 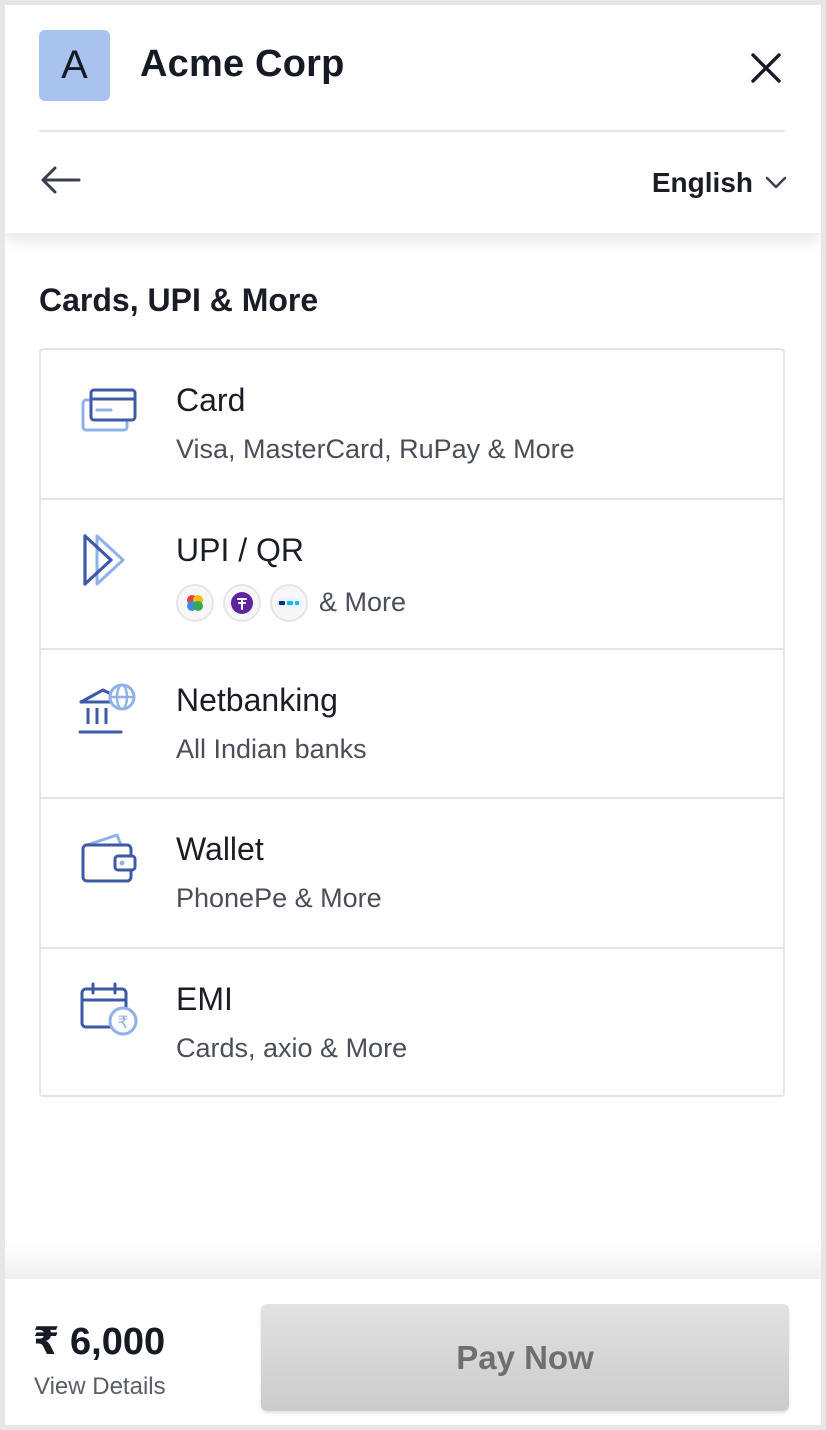 What do you see at coordinates (99, 1342) in the screenshot?
I see `total-amount: ₹ 6,000` at bounding box center [99, 1342].